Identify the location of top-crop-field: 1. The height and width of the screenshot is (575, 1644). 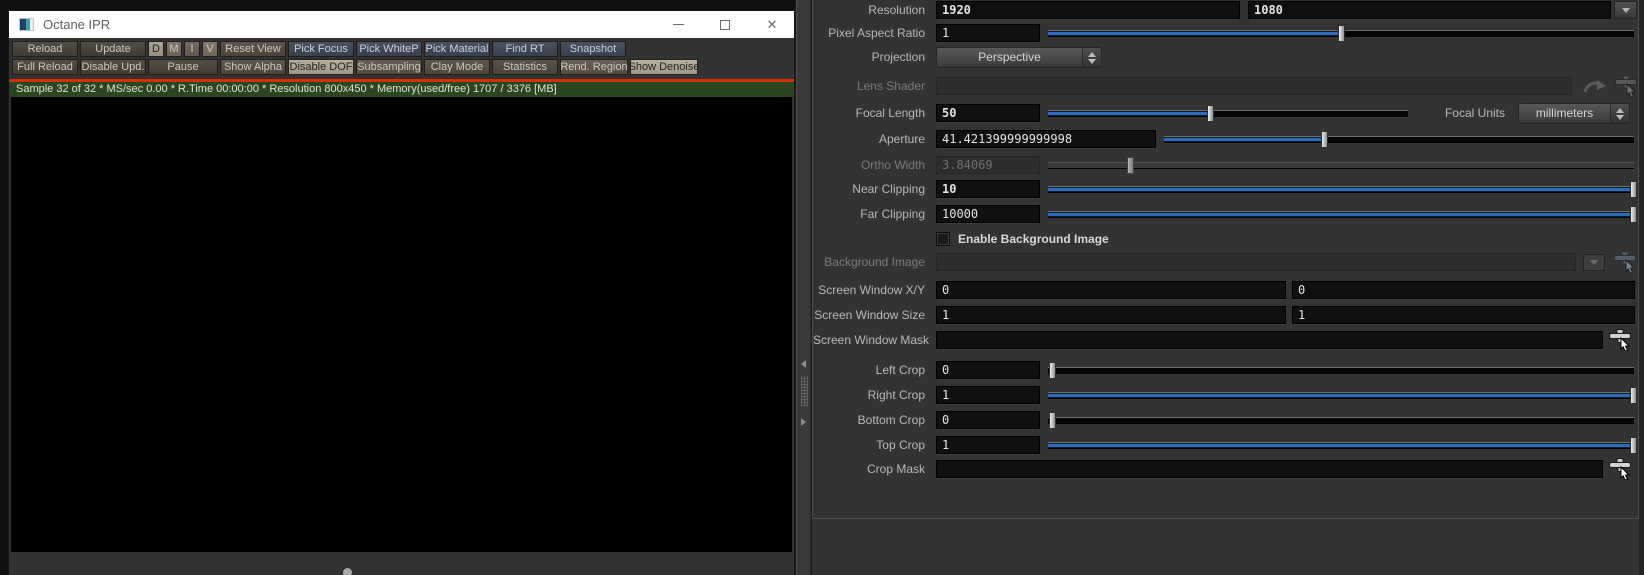
(988, 445).